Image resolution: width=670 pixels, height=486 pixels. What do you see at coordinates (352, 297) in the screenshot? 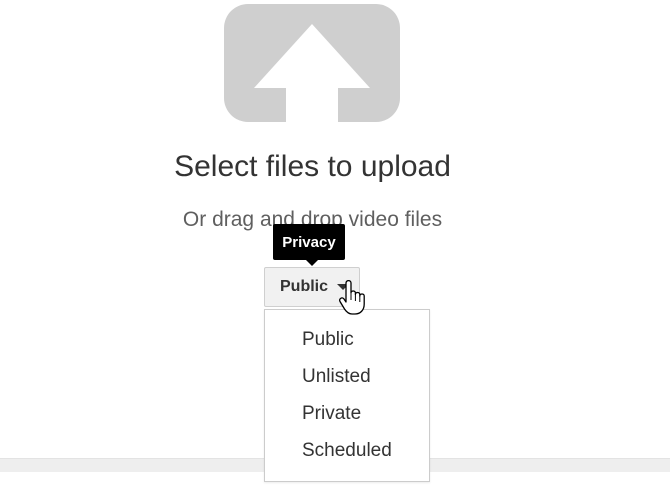
I see `hand-cursor-icon` at bounding box center [352, 297].